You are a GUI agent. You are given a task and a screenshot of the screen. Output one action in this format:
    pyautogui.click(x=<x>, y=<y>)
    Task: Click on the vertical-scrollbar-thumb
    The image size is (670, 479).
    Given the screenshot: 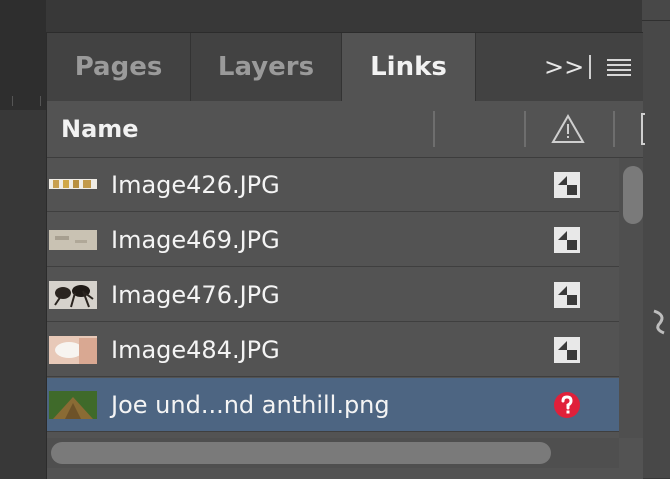 What is the action you would take?
    pyautogui.click(x=633, y=195)
    